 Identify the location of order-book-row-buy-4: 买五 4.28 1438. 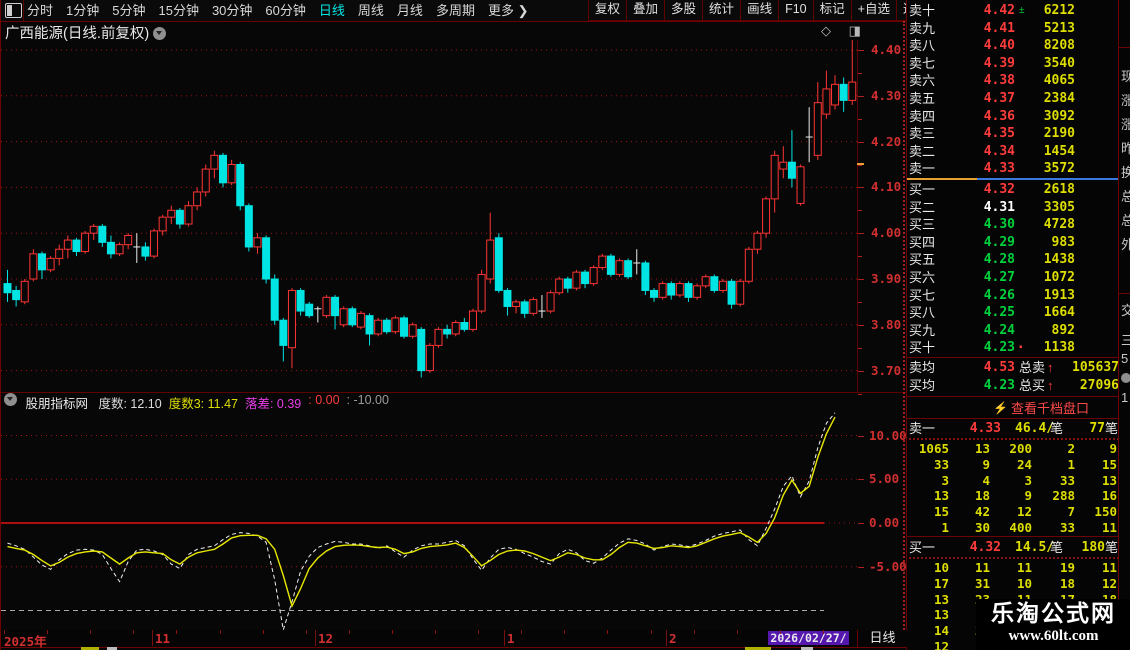
(1013, 260).